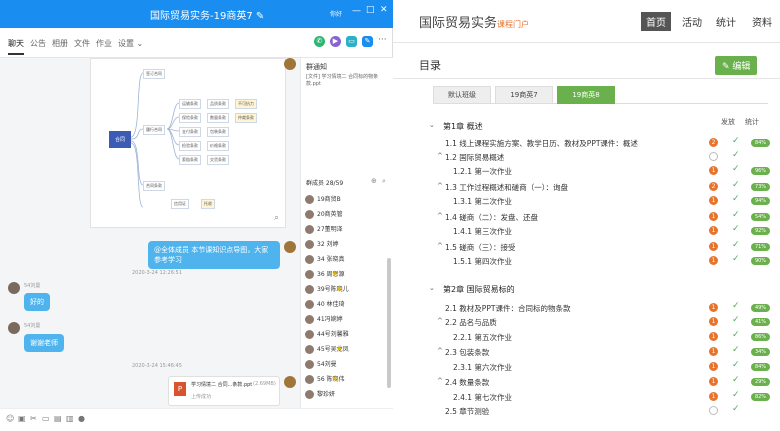  Describe the element at coordinates (692, 21) in the screenshot. I see `nav-activity: 活动` at that location.